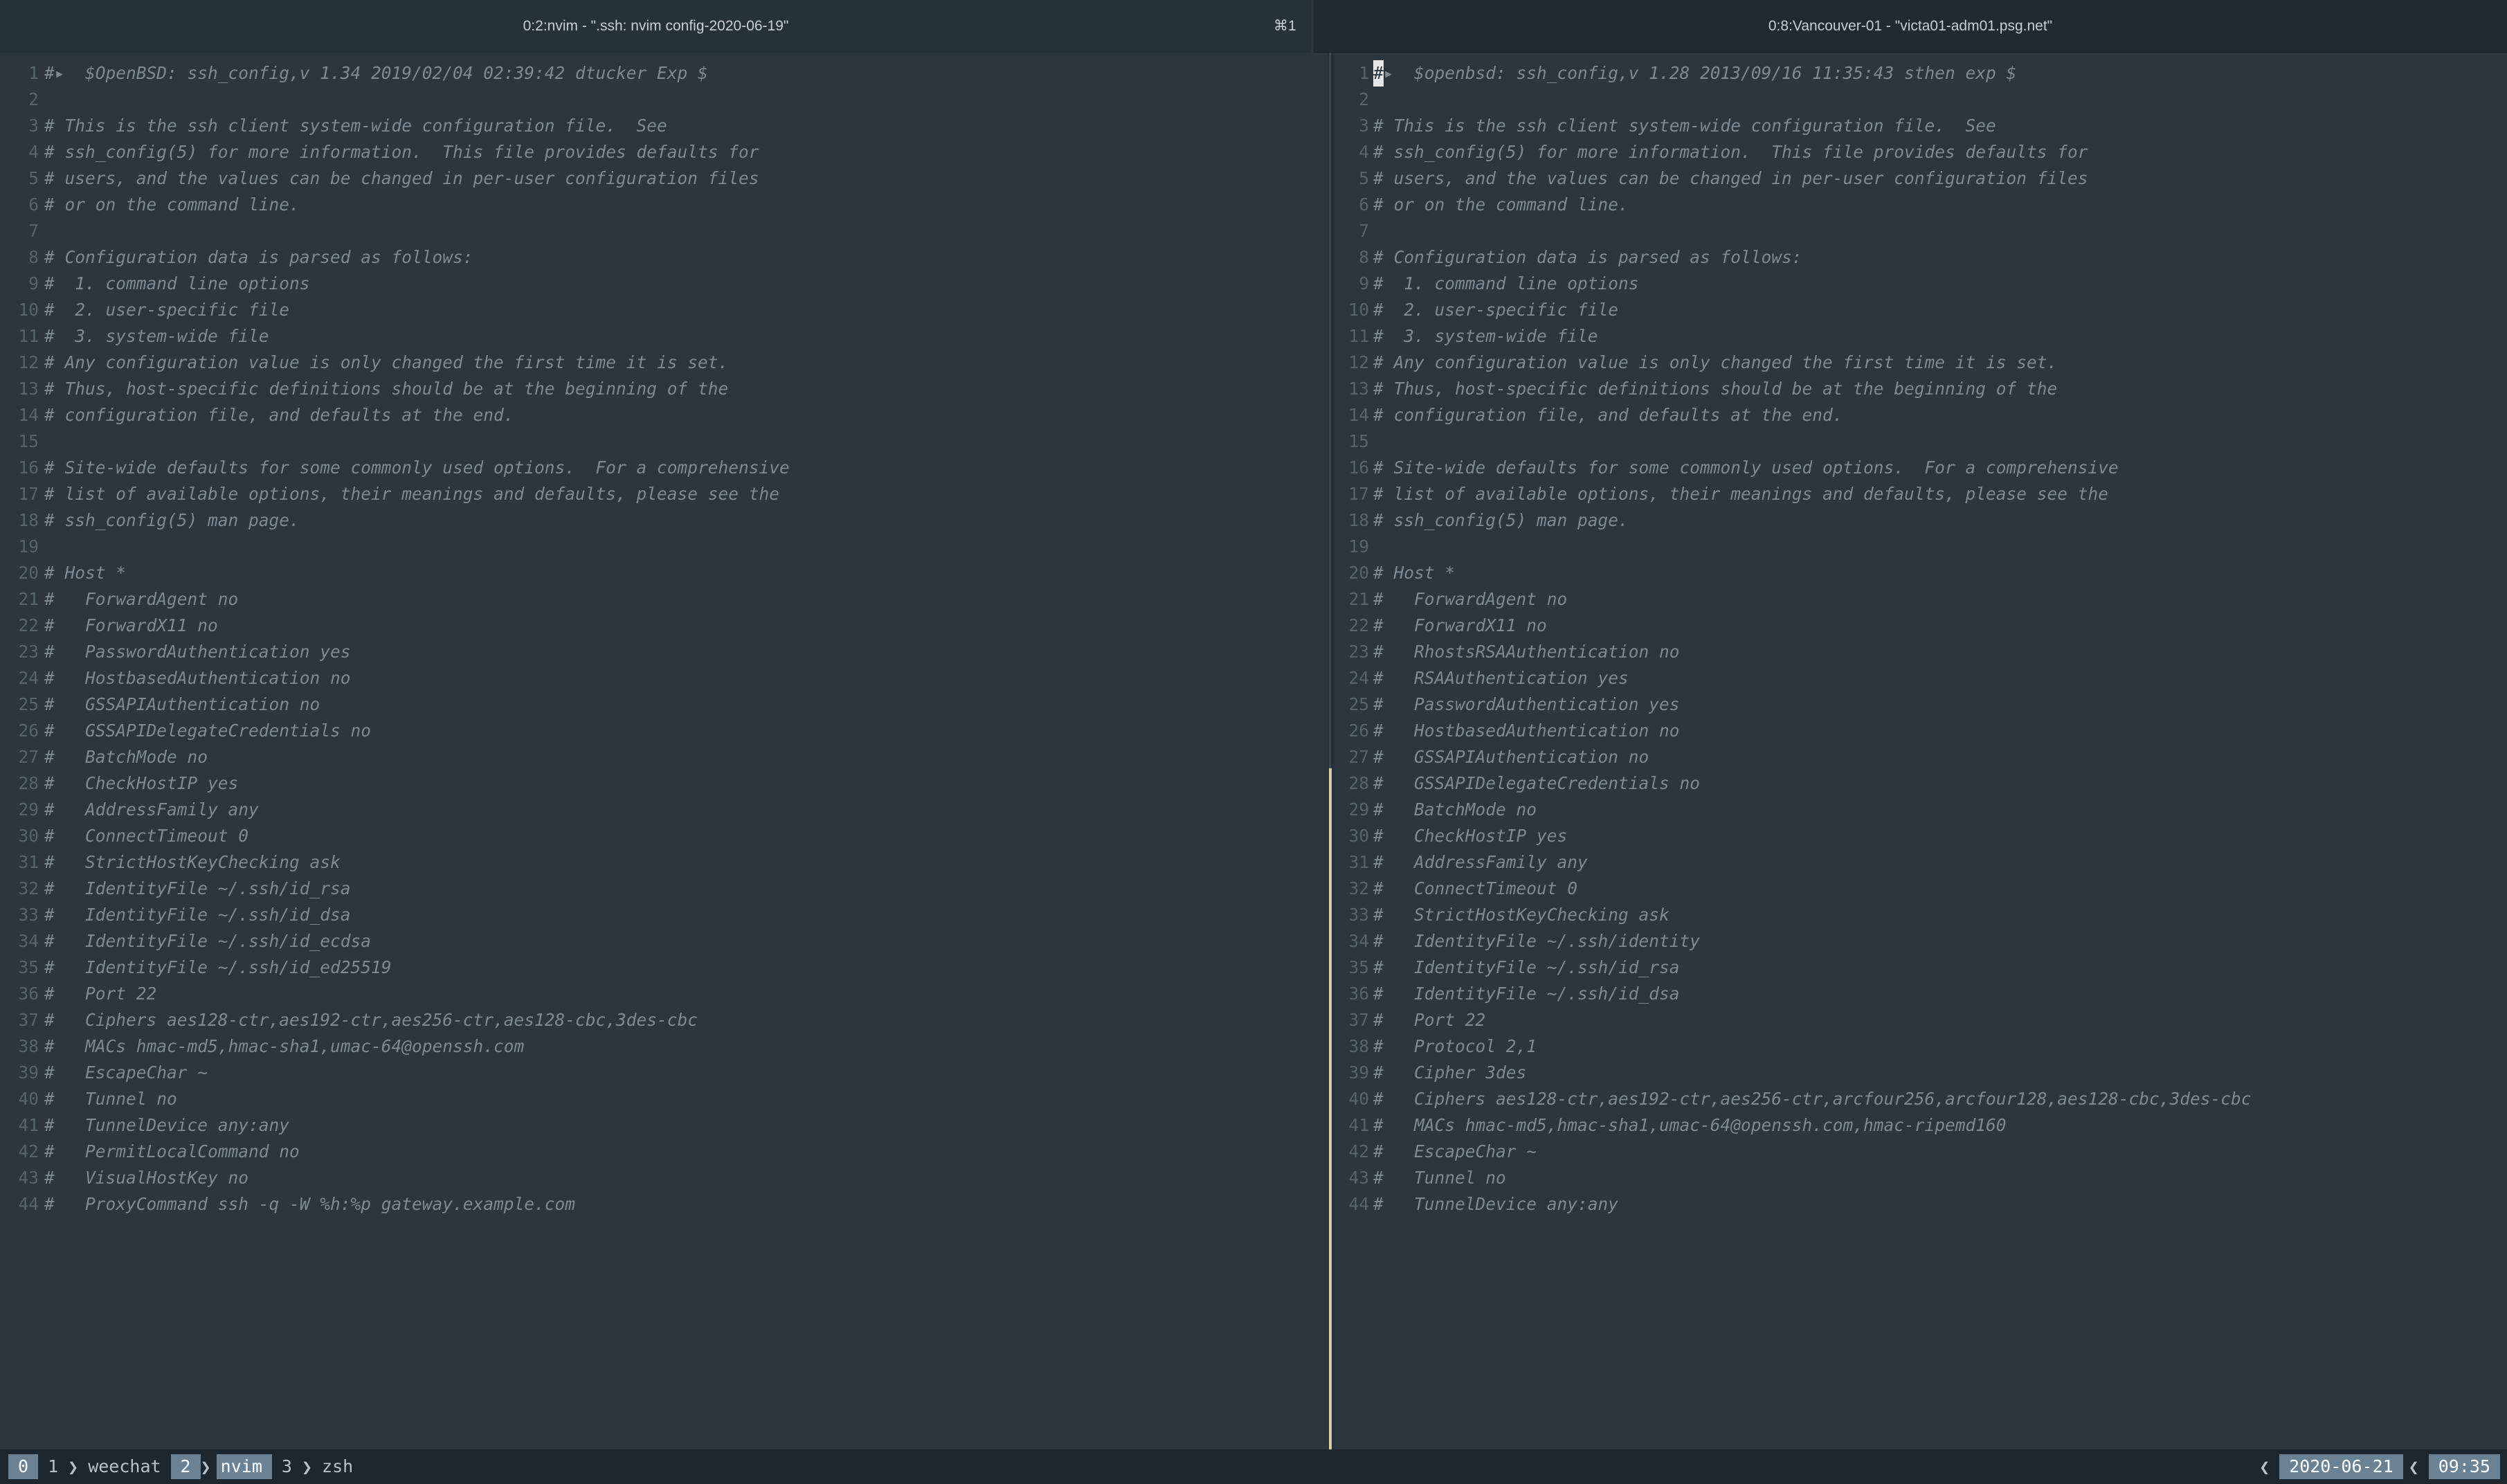  What do you see at coordinates (1920, 862) in the screenshot?
I see `code-line: 31 # AddressFamily any` at bounding box center [1920, 862].